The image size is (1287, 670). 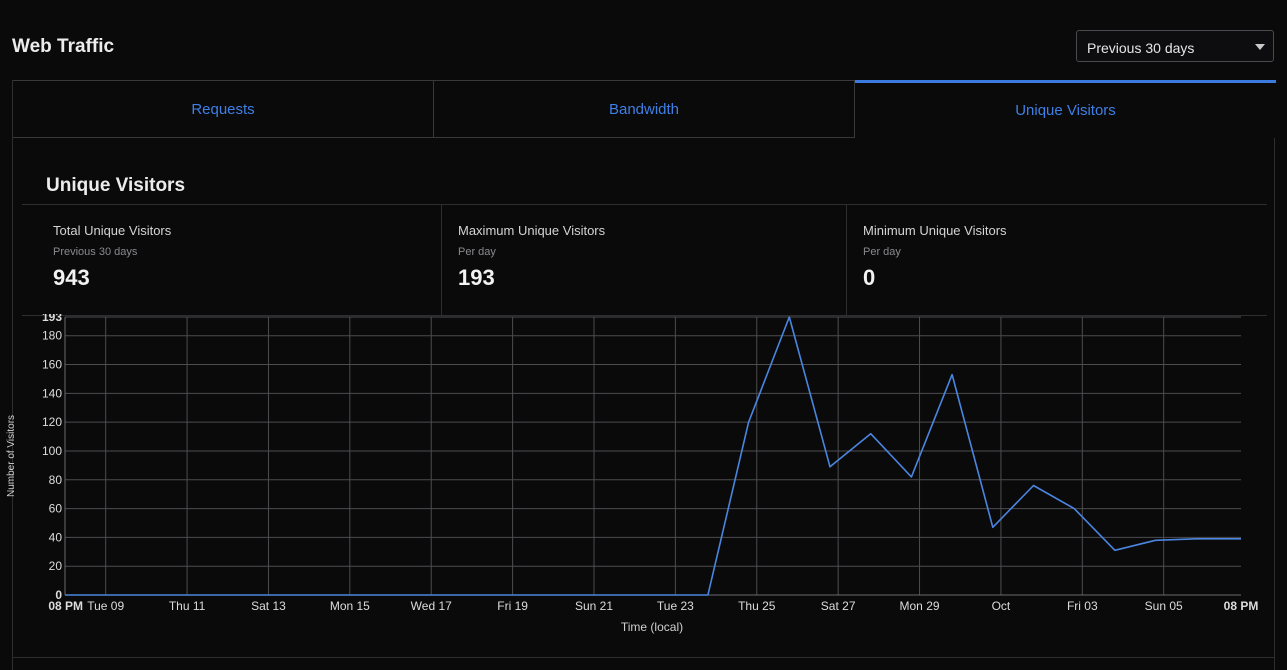 What do you see at coordinates (920, 606) in the screenshot?
I see `x-tick-label: Mon 29` at bounding box center [920, 606].